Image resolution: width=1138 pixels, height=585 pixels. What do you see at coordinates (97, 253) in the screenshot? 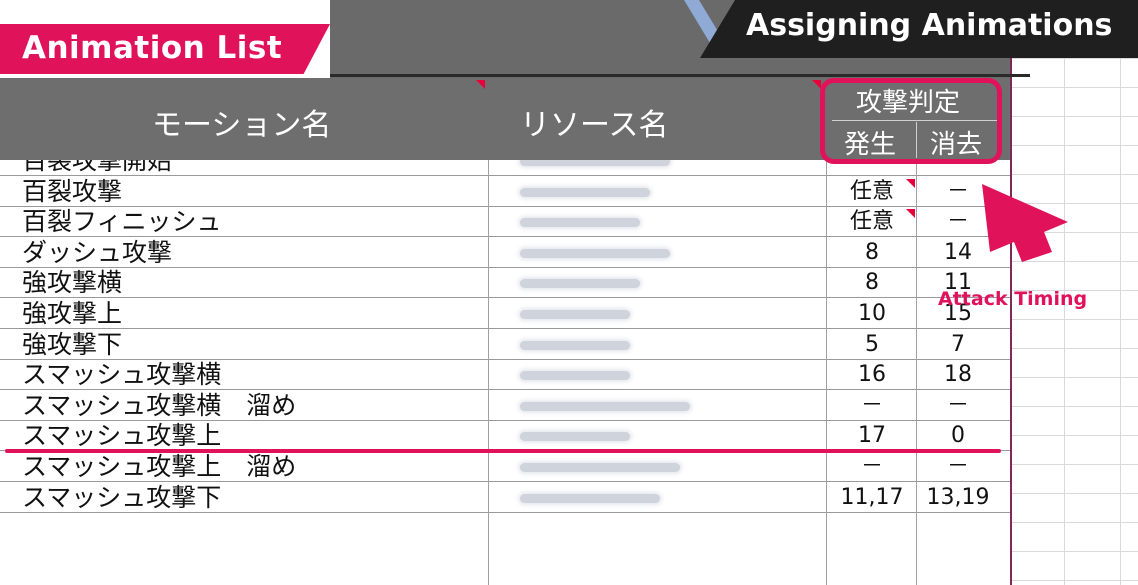
I see `motion-name-cell: ダッシュ攻撃` at bounding box center [97, 253].